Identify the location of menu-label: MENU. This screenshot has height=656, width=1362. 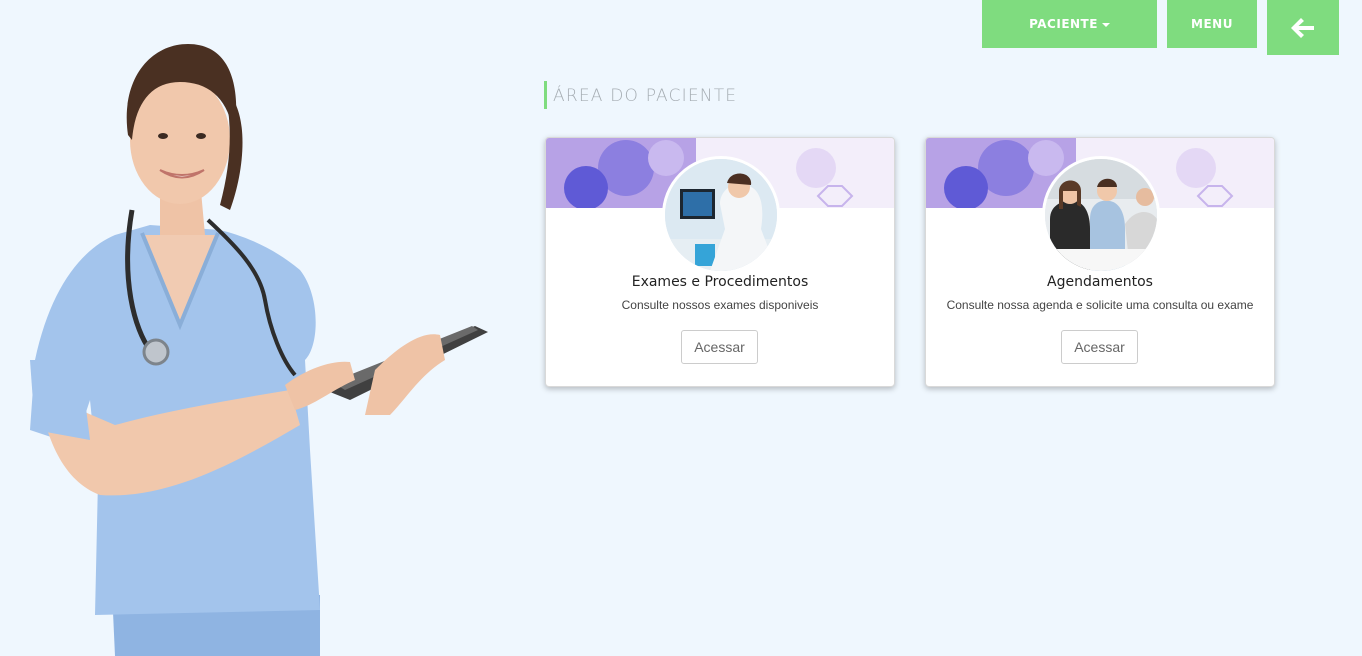
(1212, 24).